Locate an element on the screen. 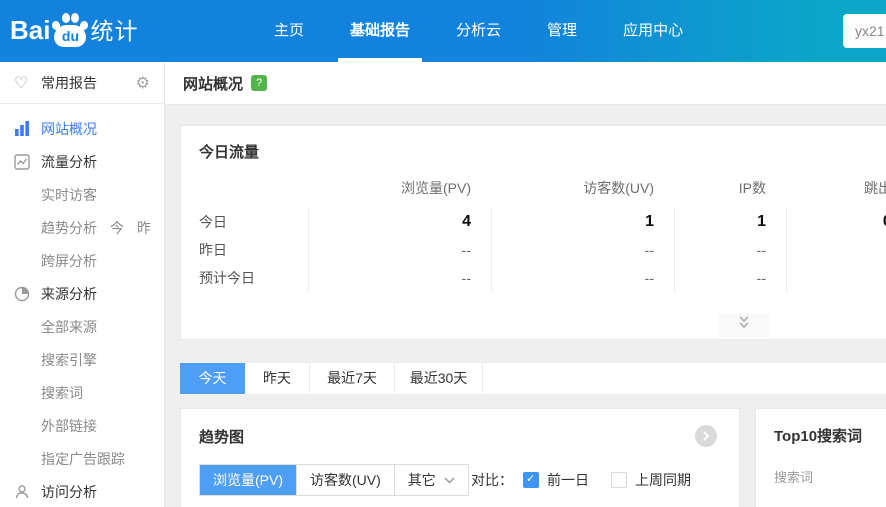  primary-nav: 主页 基础报告 分析云 管理 应用中心 is located at coordinates (489, 31).